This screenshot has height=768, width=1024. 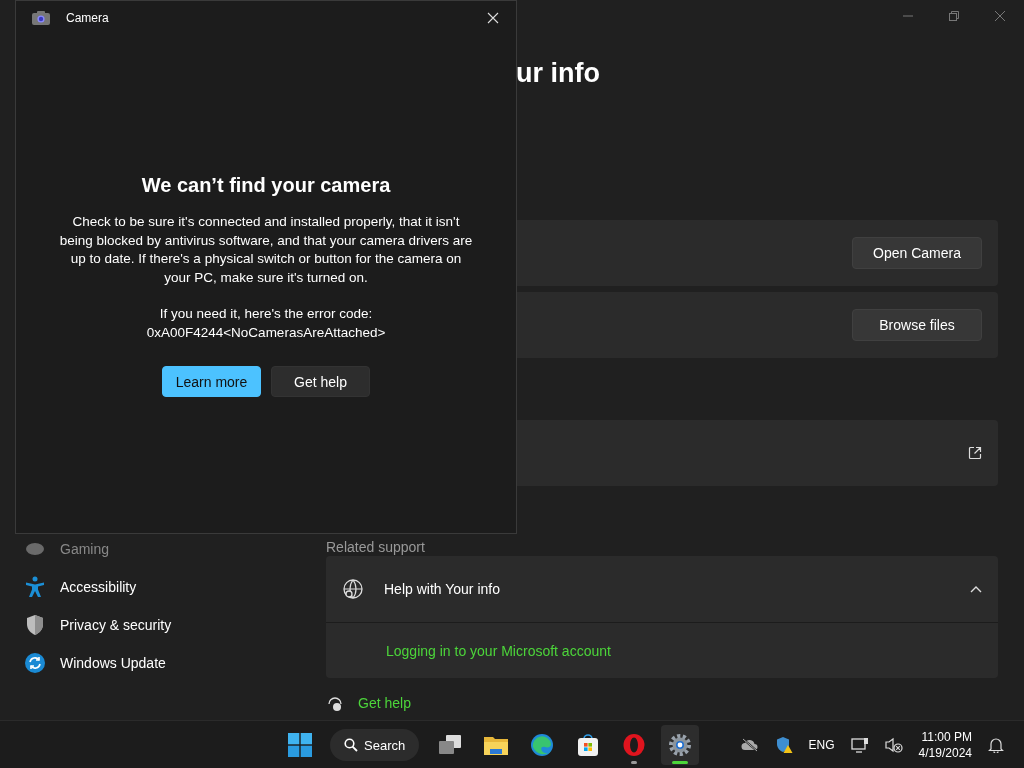 What do you see at coordinates (159, 663) in the screenshot?
I see `sidebar-item: Windows Update` at bounding box center [159, 663].